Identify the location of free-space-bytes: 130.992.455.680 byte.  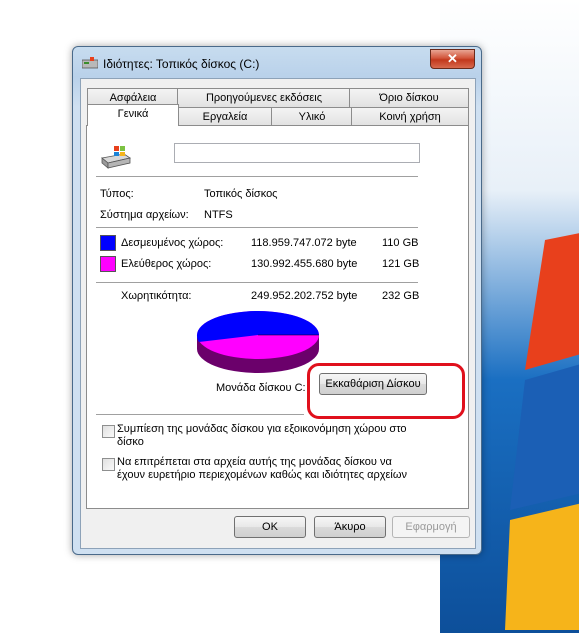
(304, 264).